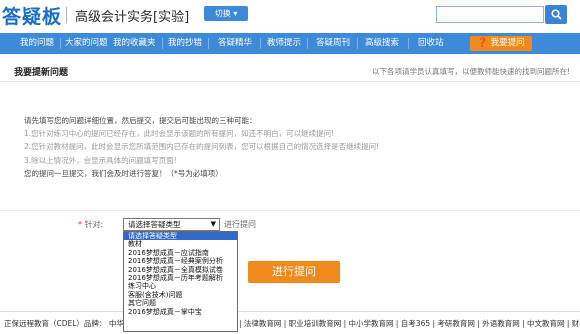  I want to click on dropdown-option: 2016梦想成真－历年考题解析, so click(180, 278).